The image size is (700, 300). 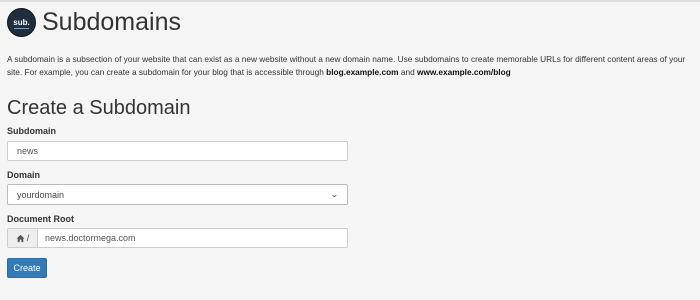 What do you see at coordinates (350, 1) in the screenshot?
I see `top-border` at bounding box center [350, 1].